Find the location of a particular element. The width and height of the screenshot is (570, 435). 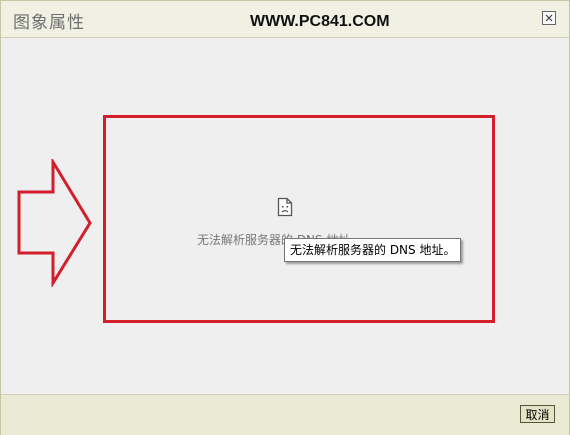

close-icon is located at coordinates (549, 18).